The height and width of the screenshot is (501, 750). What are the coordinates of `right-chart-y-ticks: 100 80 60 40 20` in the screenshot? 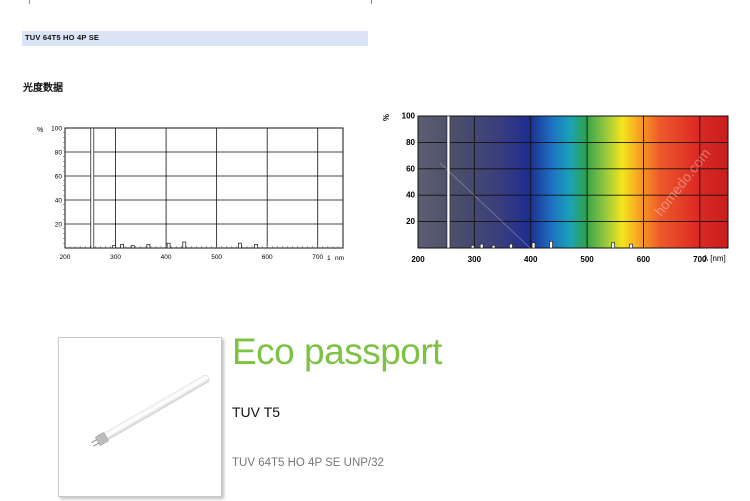 It's located at (409, 169).